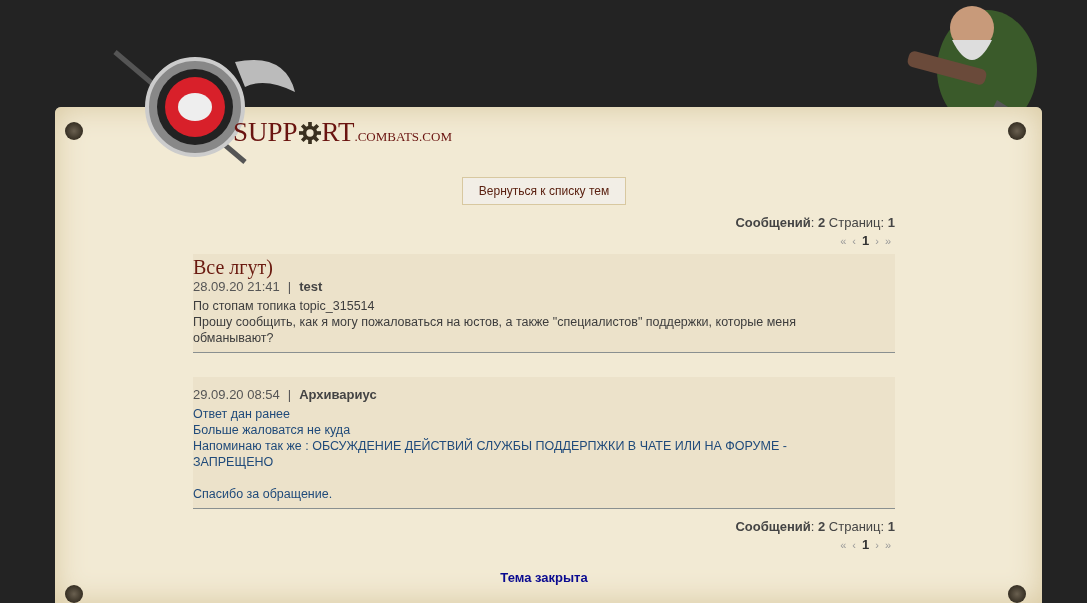 This screenshot has width=1087, height=603. I want to click on back-button: Вернуться к списку тем, so click(544, 191).